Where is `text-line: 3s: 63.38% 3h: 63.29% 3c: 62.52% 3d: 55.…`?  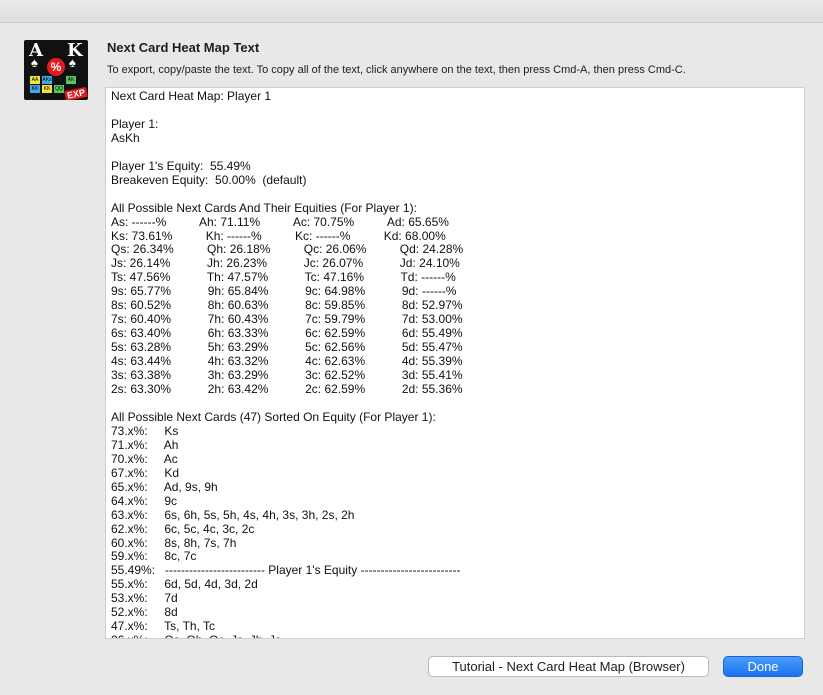
text-line: 3s: 63.38% 3h: 63.29% 3c: 62.52% 3d: 55.… is located at coordinates (287, 375).